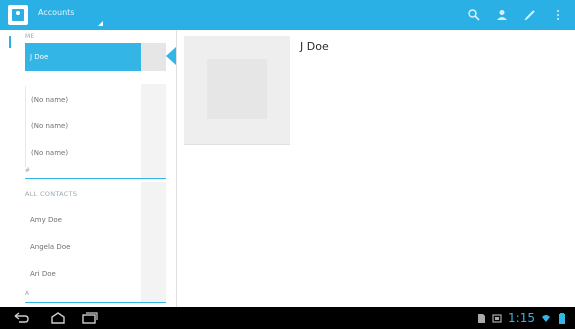 Image resolution: width=575 pixels, height=329 pixels. I want to click on wifi-icon, so click(546, 318).